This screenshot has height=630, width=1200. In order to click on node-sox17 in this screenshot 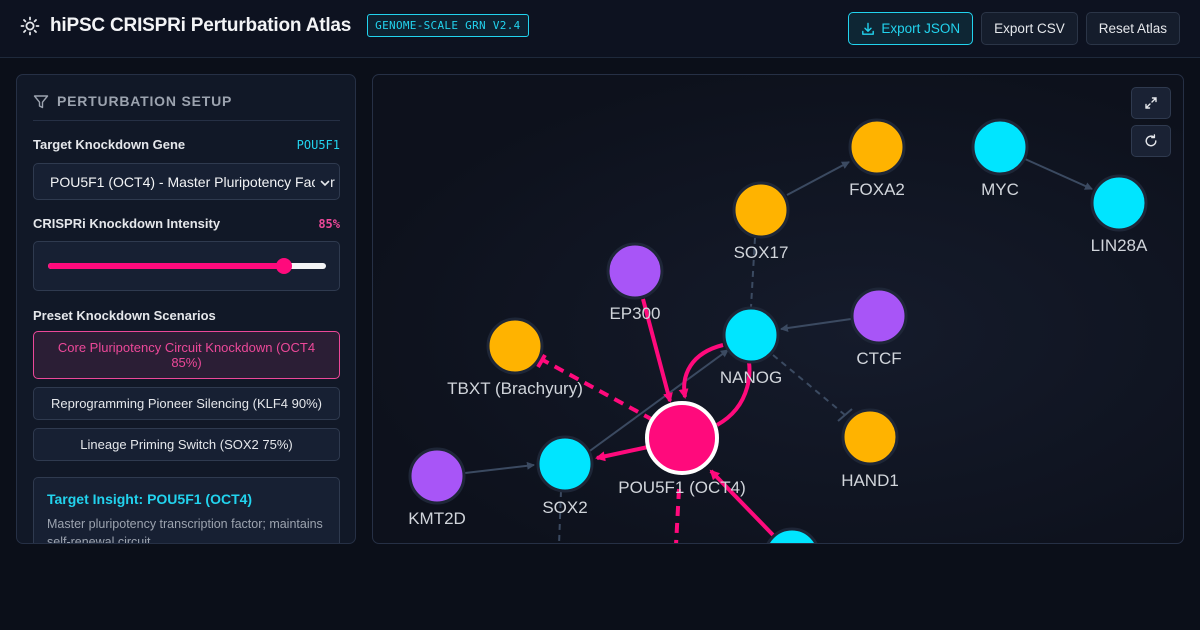, I will do `click(761, 210)`.